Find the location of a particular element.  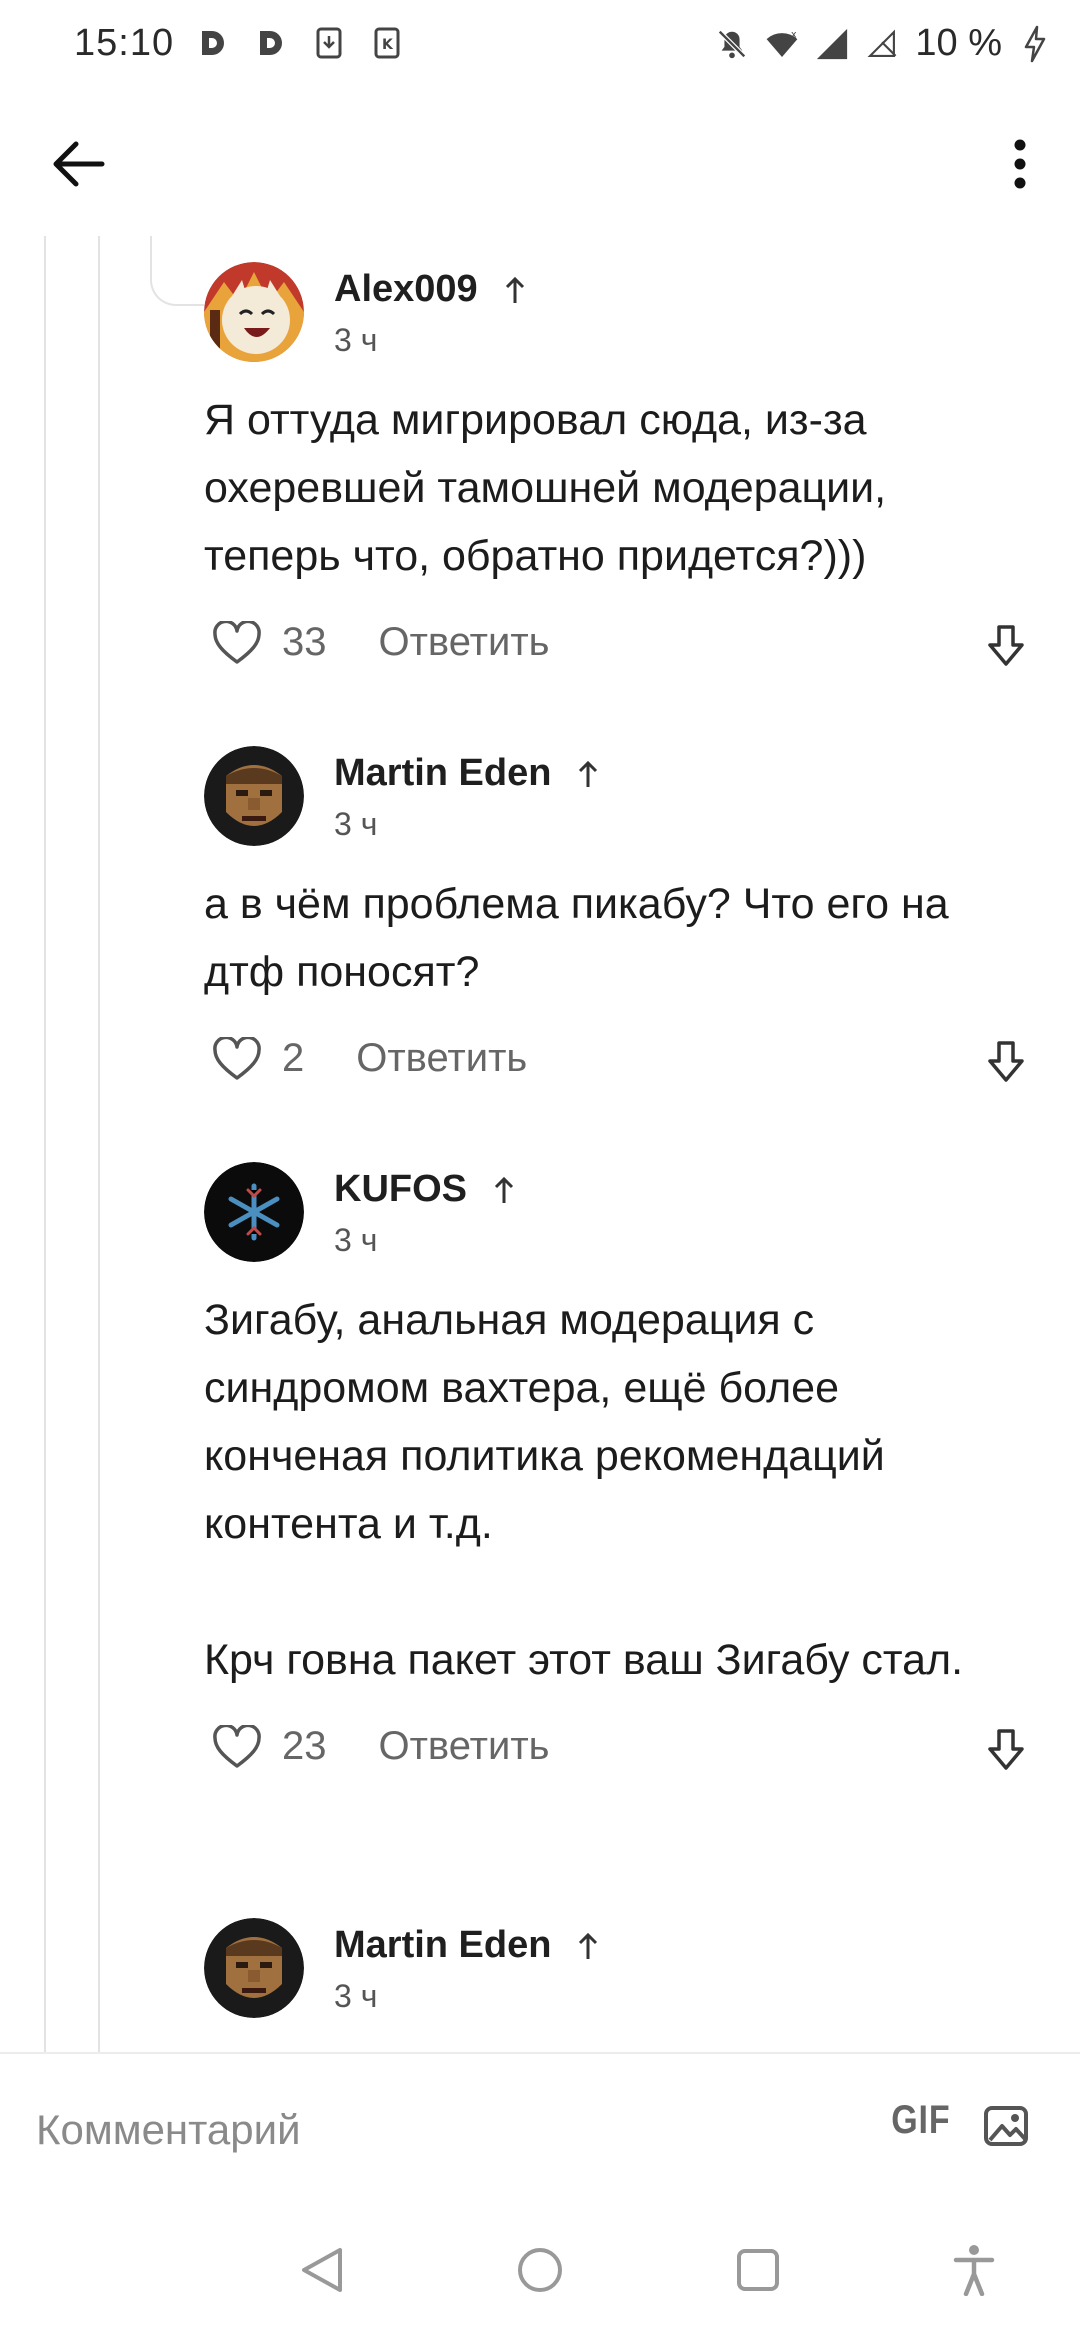

square-recents-icon is located at coordinates (758, 2270).